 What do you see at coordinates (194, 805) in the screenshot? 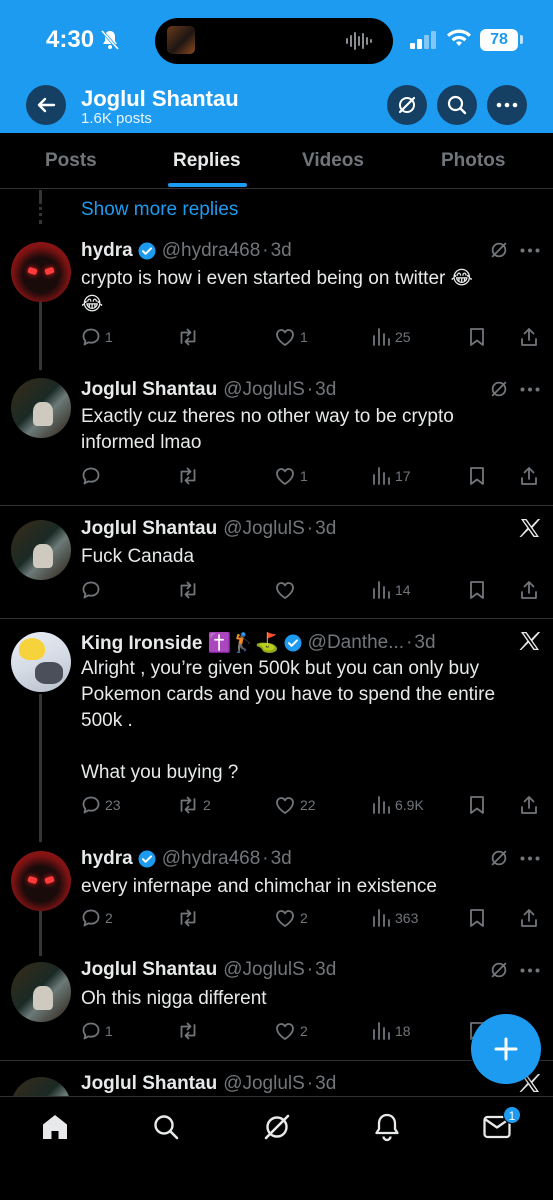
I see `retweet-button: 2` at bounding box center [194, 805].